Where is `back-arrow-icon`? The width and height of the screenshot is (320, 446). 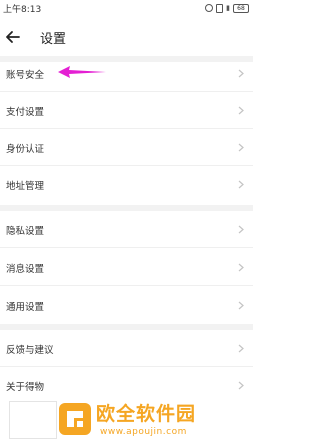 back-arrow-icon is located at coordinates (13, 37).